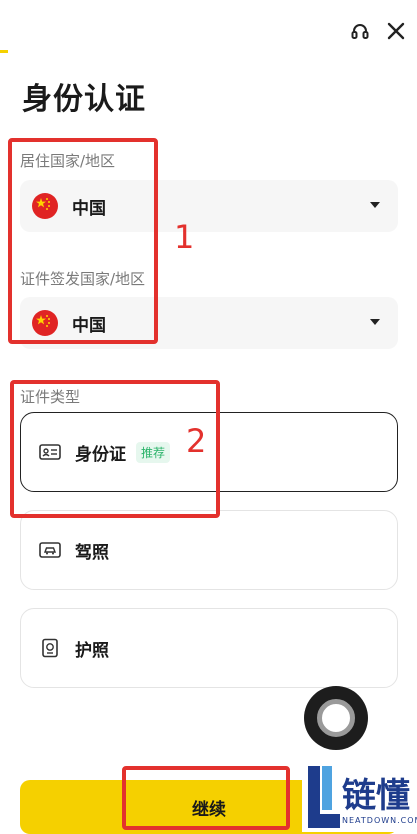  Describe the element at coordinates (209, 648) in the screenshot. I see `doc-option-passport: 护照` at that location.